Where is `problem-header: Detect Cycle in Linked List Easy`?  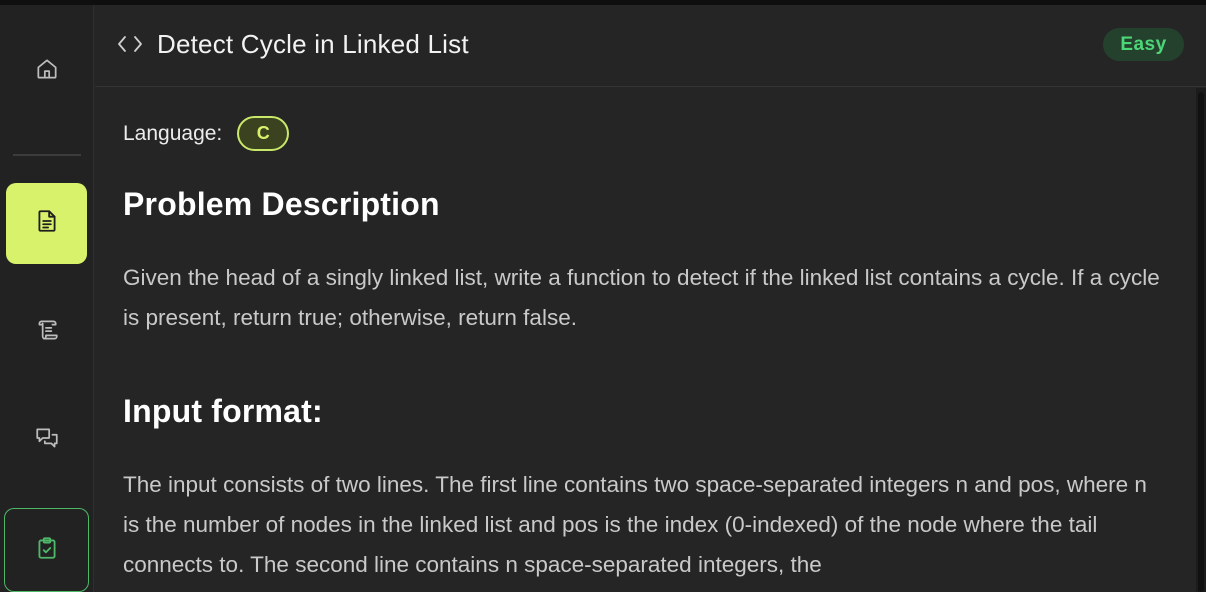 problem-header: Detect Cycle in Linked List Easy is located at coordinates (650, 46).